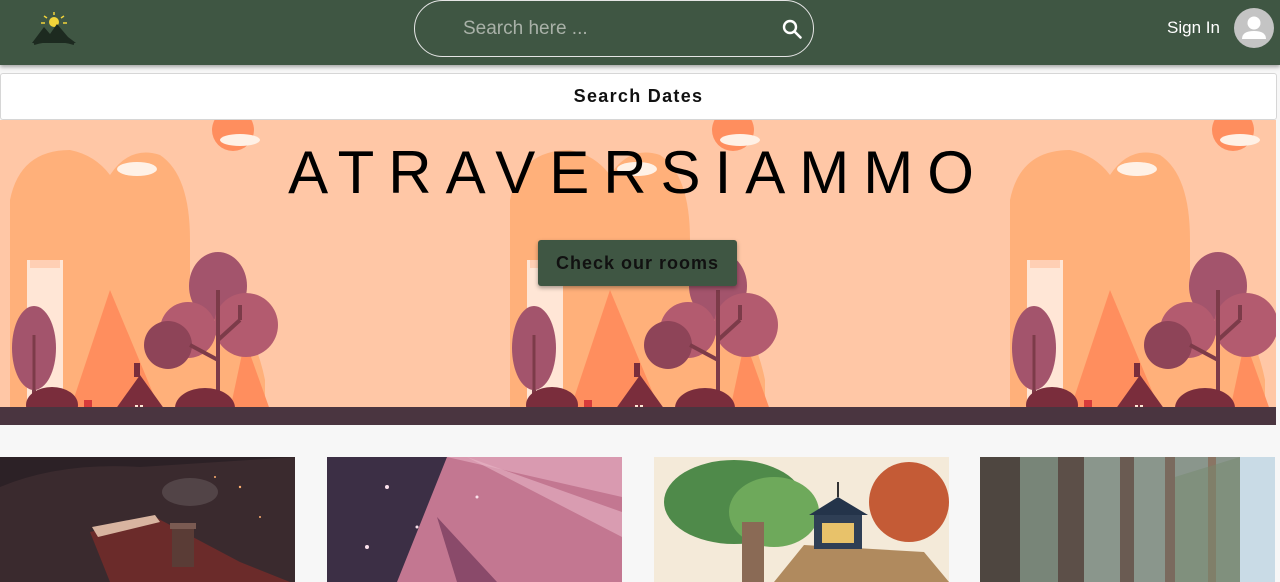  Describe the element at coordinates (1193, 28) in the screenshot. I see `sign-in-link: Sign In` at that location.